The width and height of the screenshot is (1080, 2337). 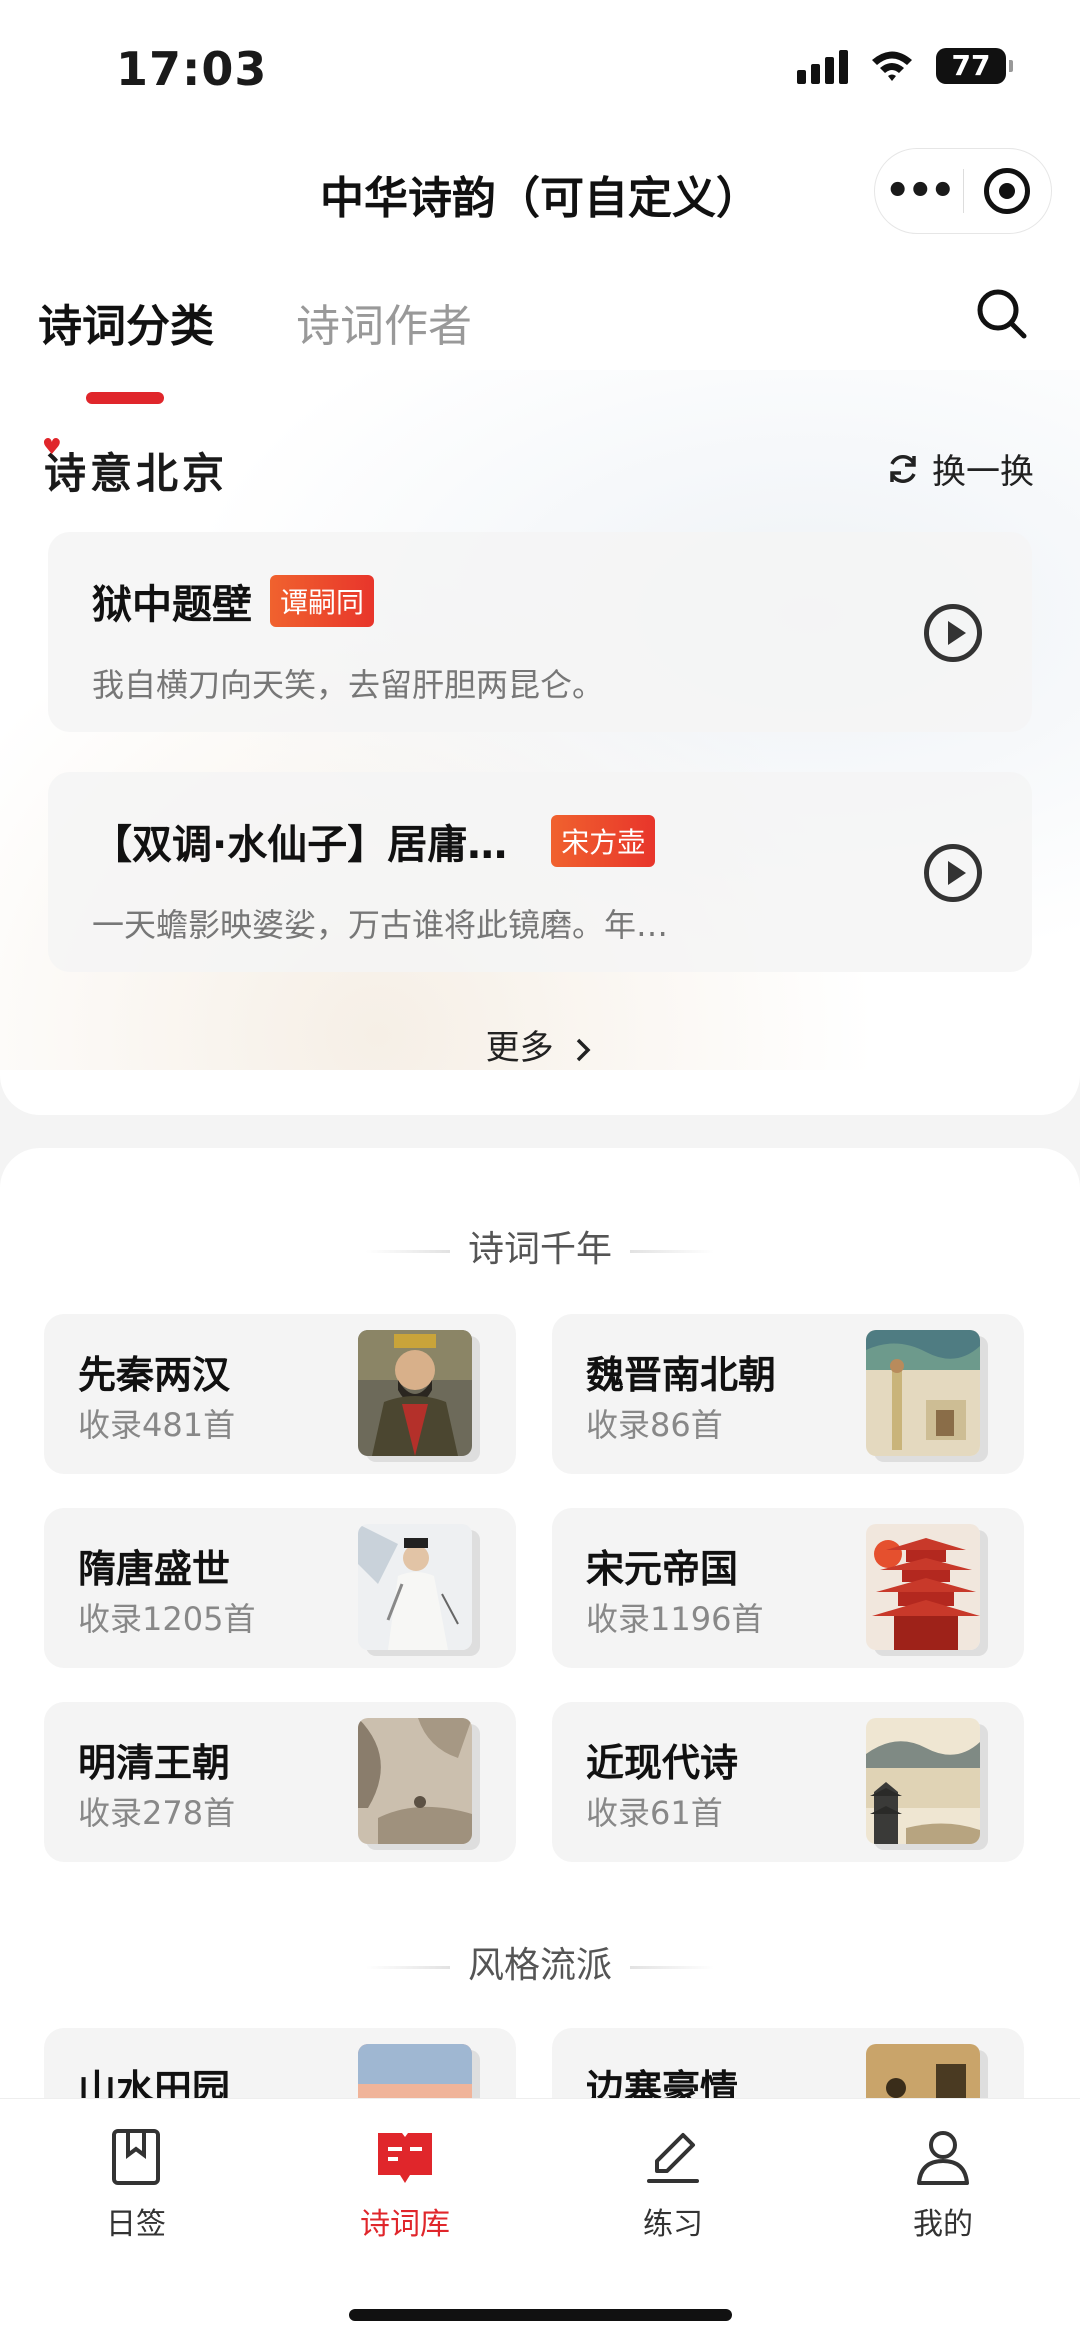 What do you see at coordinates (280, 1588) in the screenshot?
I see `era-card: 隋唐盛世 收录1205首` at bounding box center [280, 1588].